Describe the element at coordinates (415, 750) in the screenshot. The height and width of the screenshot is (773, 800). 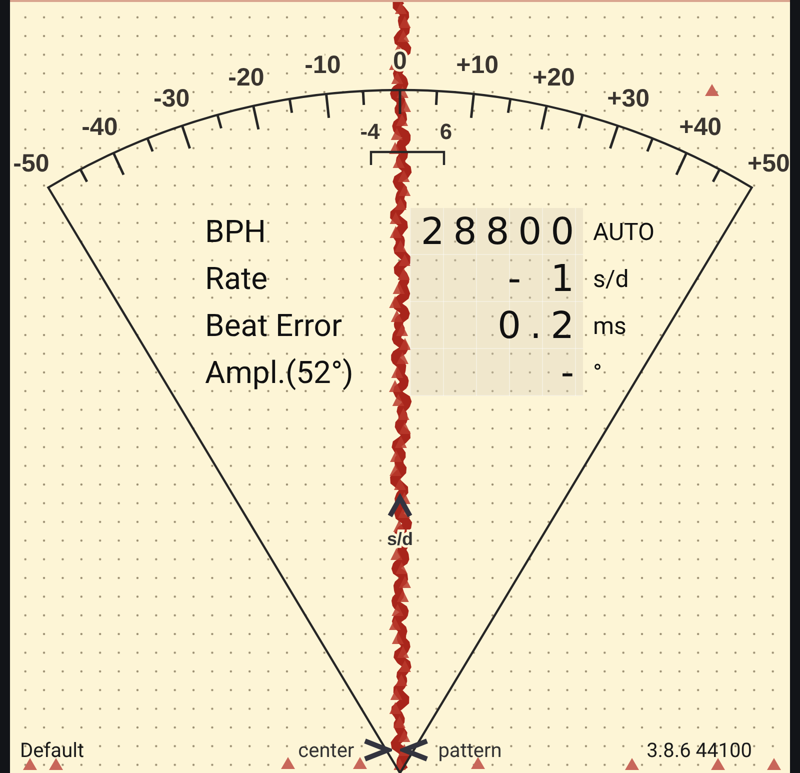
I see `chevron-left-icon` at that location.